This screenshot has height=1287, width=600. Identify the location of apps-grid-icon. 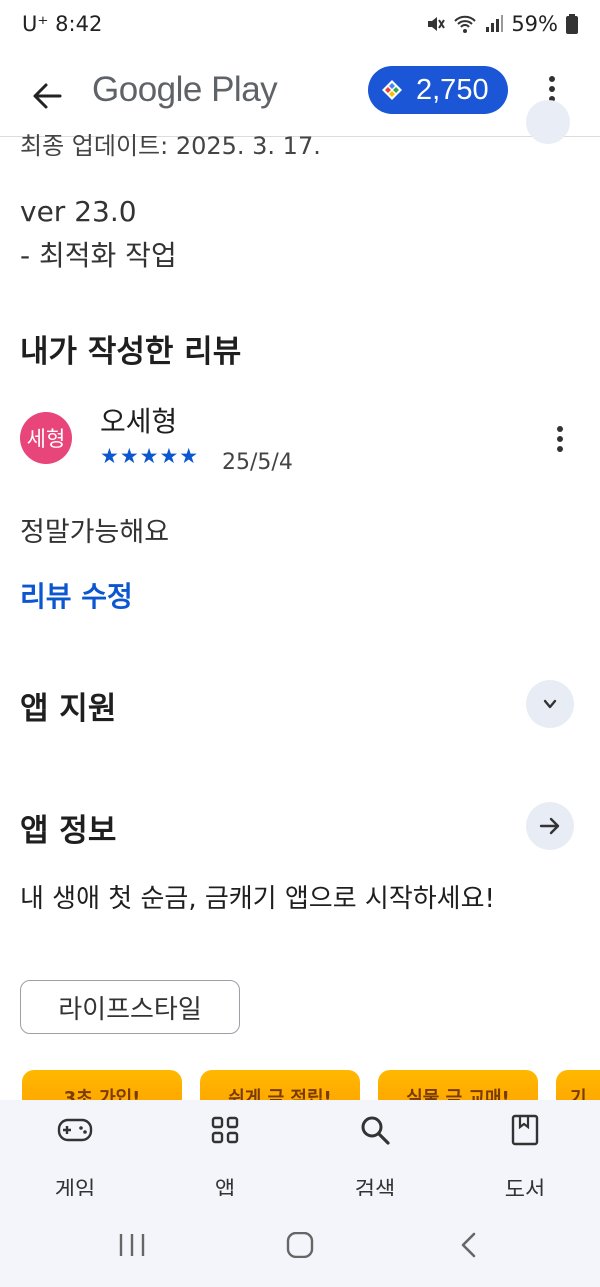
(225, 1130).